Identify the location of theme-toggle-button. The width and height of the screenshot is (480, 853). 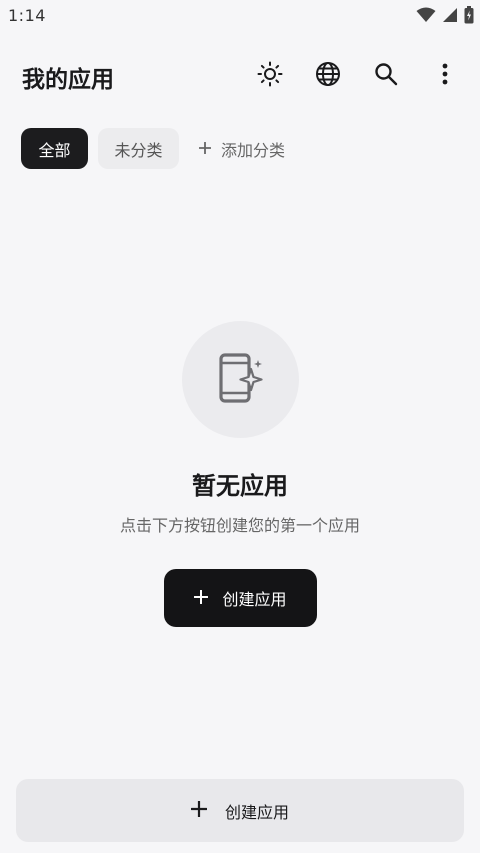
(270, 76).